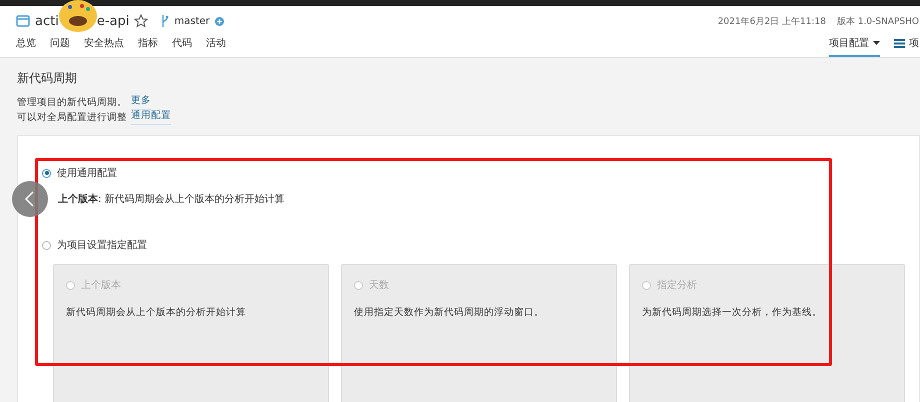 The height and width of the screenshot is (402, 920). I want to click on branch-name: master, so click(192, 21).